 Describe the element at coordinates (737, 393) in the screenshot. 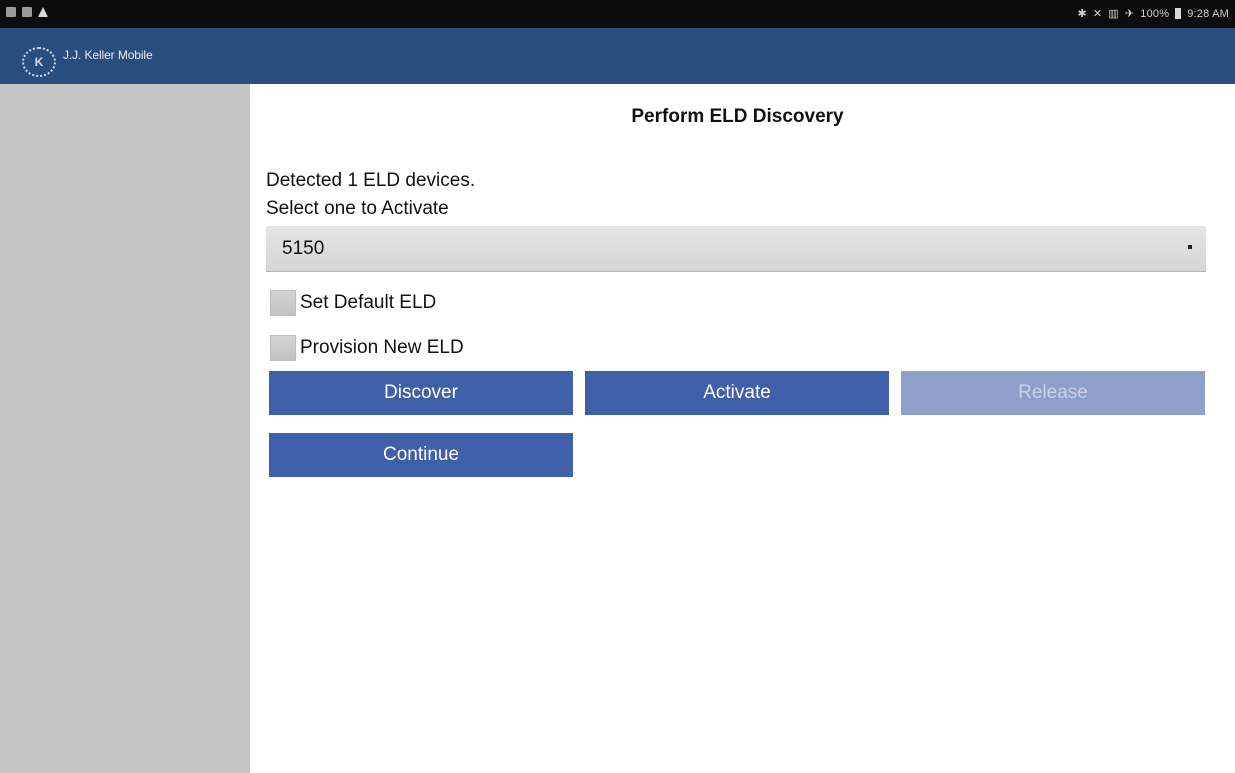

I see `activate-button: Activate` at that location.